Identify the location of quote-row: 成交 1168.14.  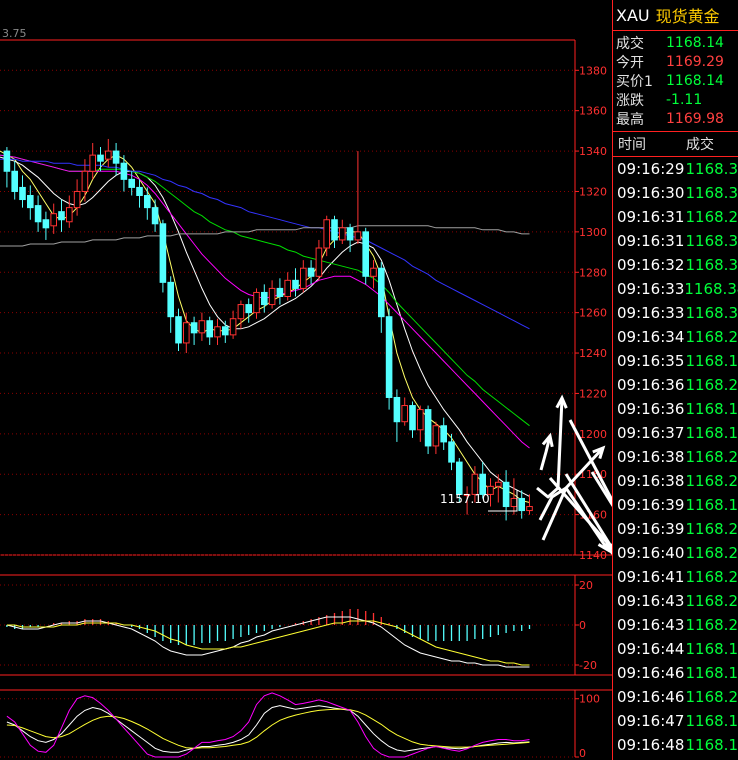
(675, 42).